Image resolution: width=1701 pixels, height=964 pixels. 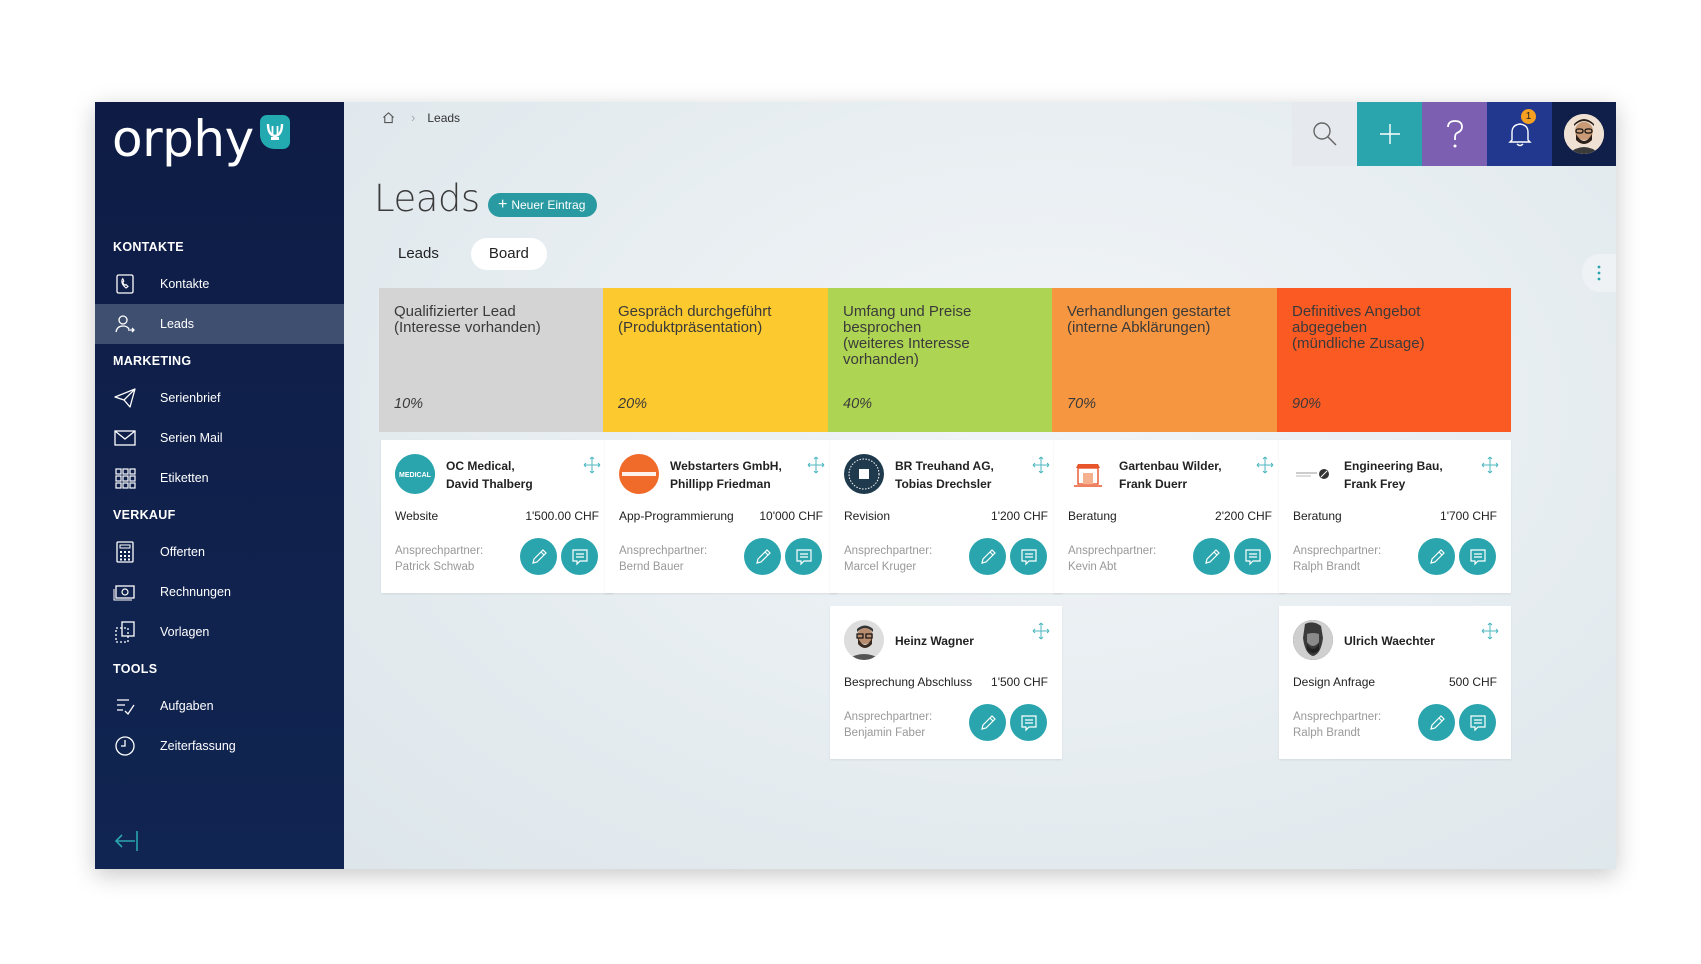 I want to click on add-button, so click(x=1389, y=134).